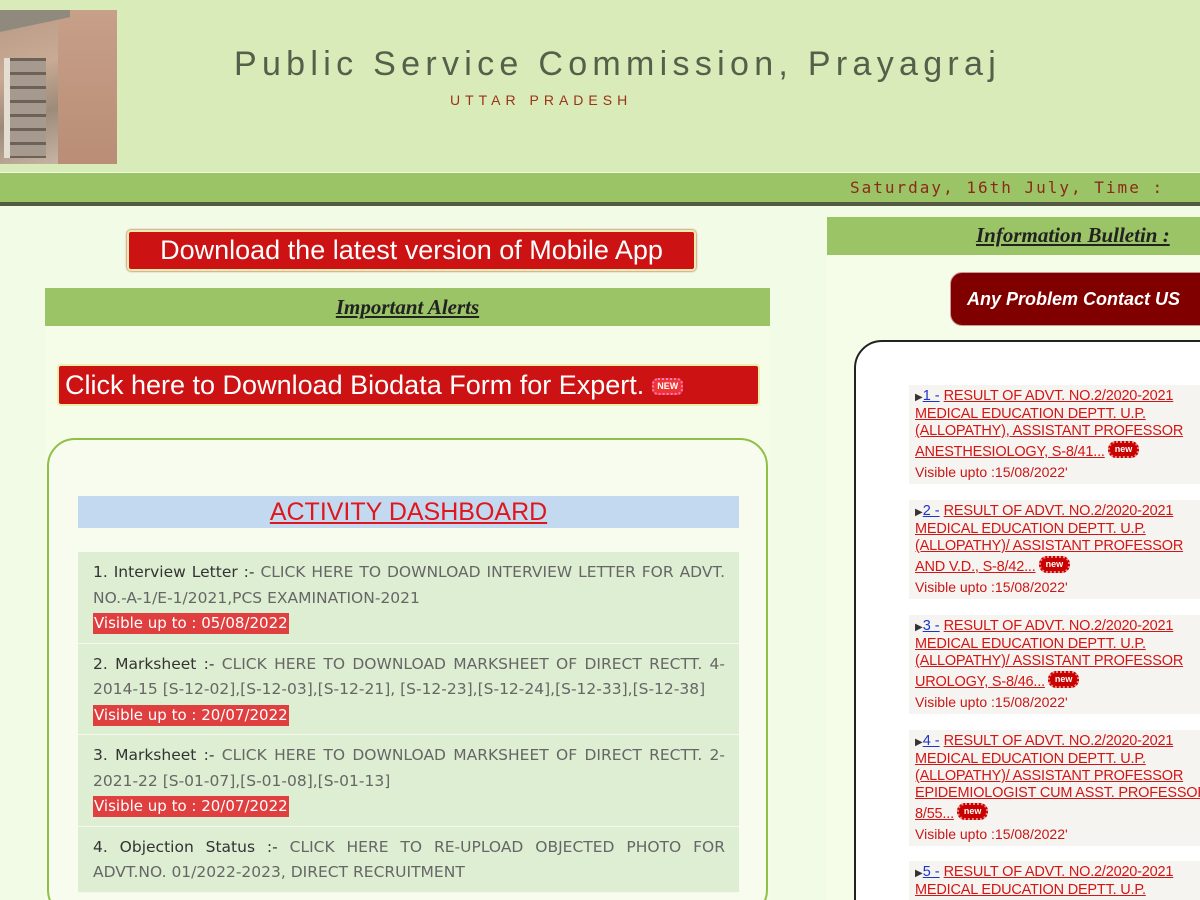  What do you see at coordinates (154, 755) in the screenshot?
I see `item-label: 3. Marksheet :-` at bounding box center [154, 755].